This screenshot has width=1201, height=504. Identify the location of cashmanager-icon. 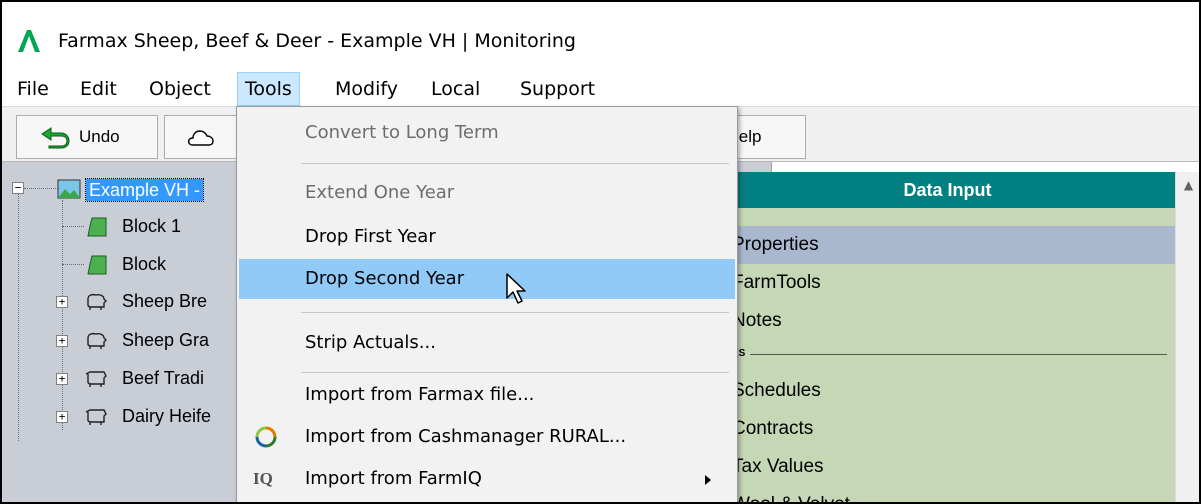
(266, 437).